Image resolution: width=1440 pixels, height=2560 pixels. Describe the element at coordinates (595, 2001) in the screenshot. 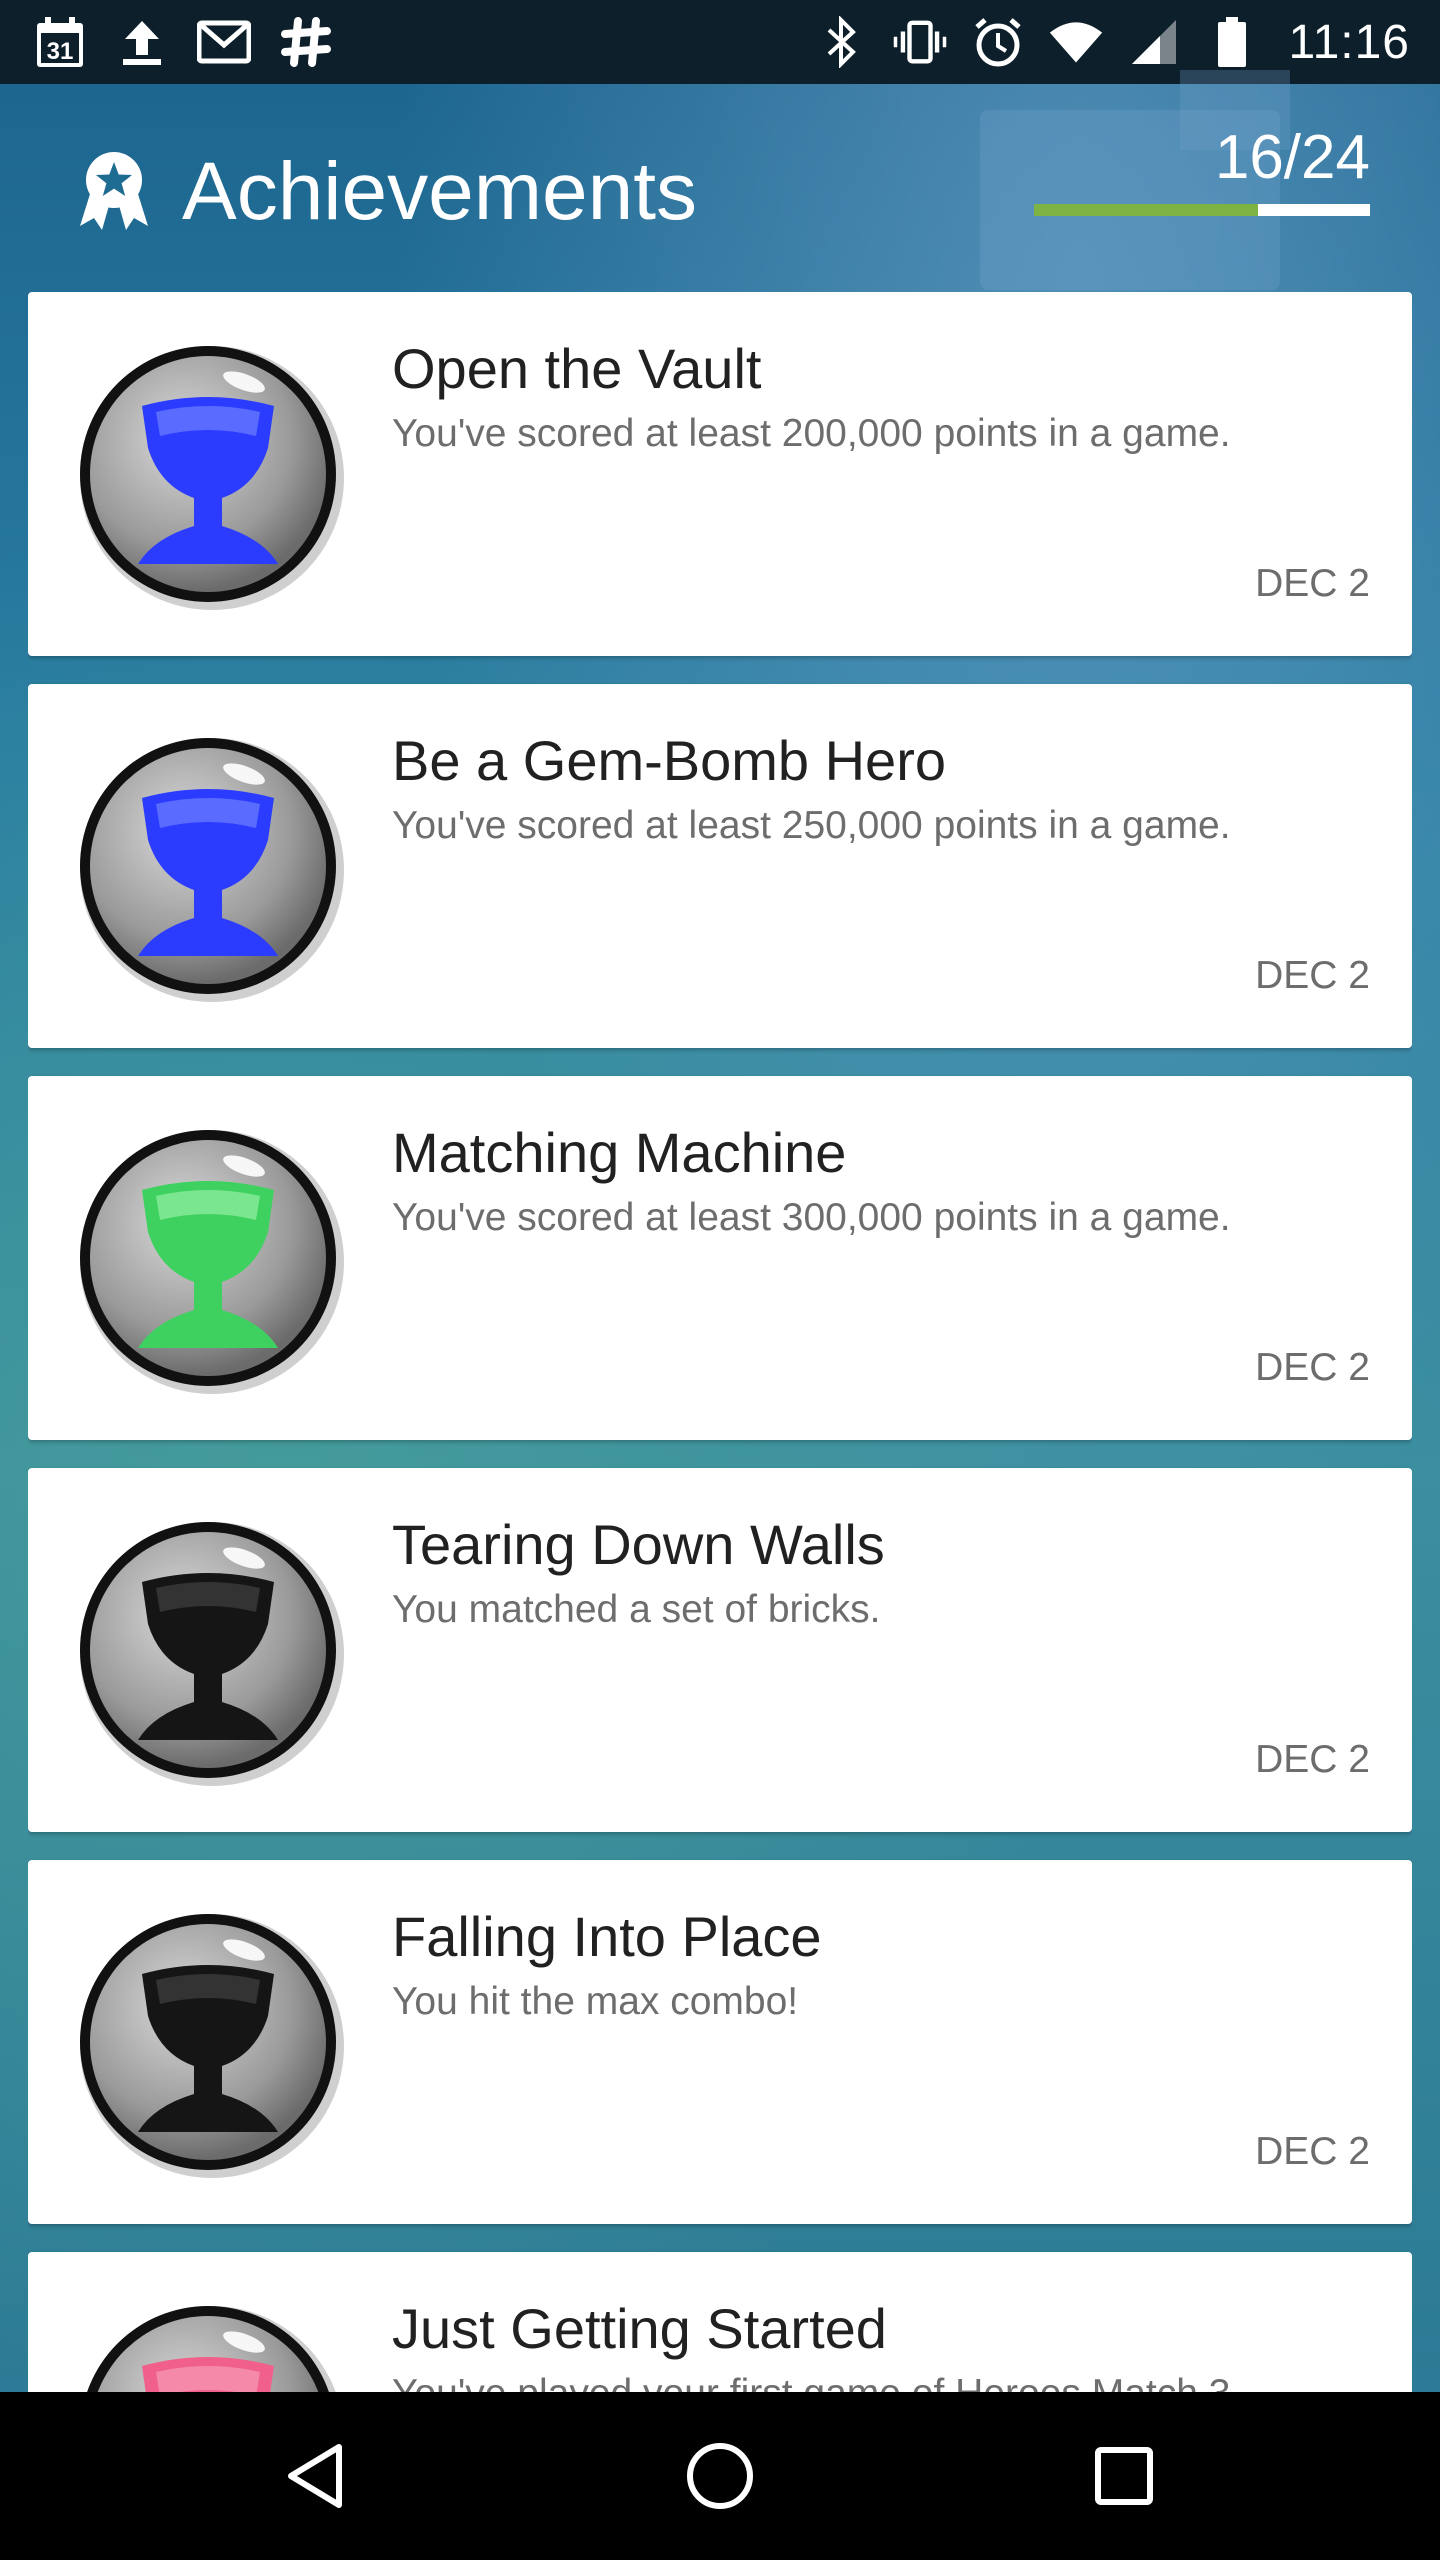

I see `achievement-description: You hit the max combo!` at that location.